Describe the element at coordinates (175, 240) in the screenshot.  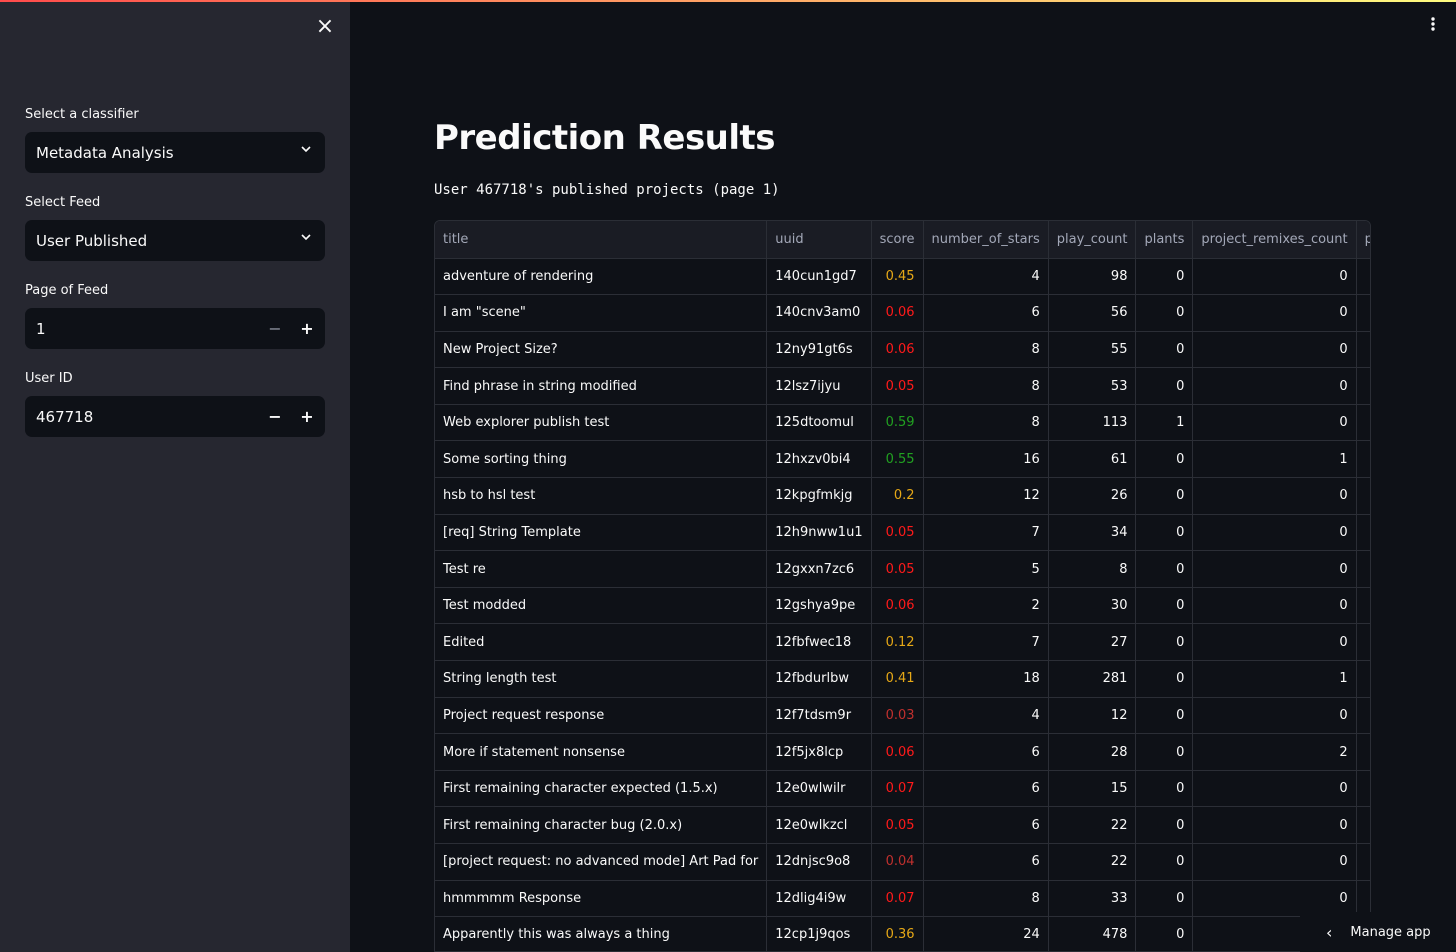
I see `feed-select: User Published` at that location.